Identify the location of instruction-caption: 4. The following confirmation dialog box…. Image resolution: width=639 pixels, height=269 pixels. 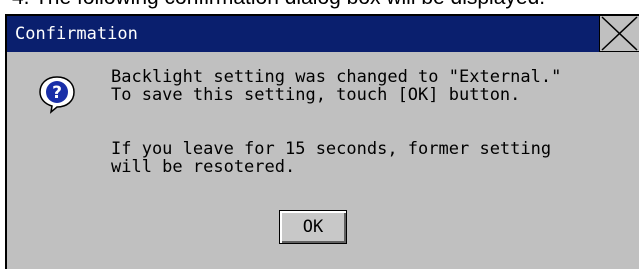
(322, 5).